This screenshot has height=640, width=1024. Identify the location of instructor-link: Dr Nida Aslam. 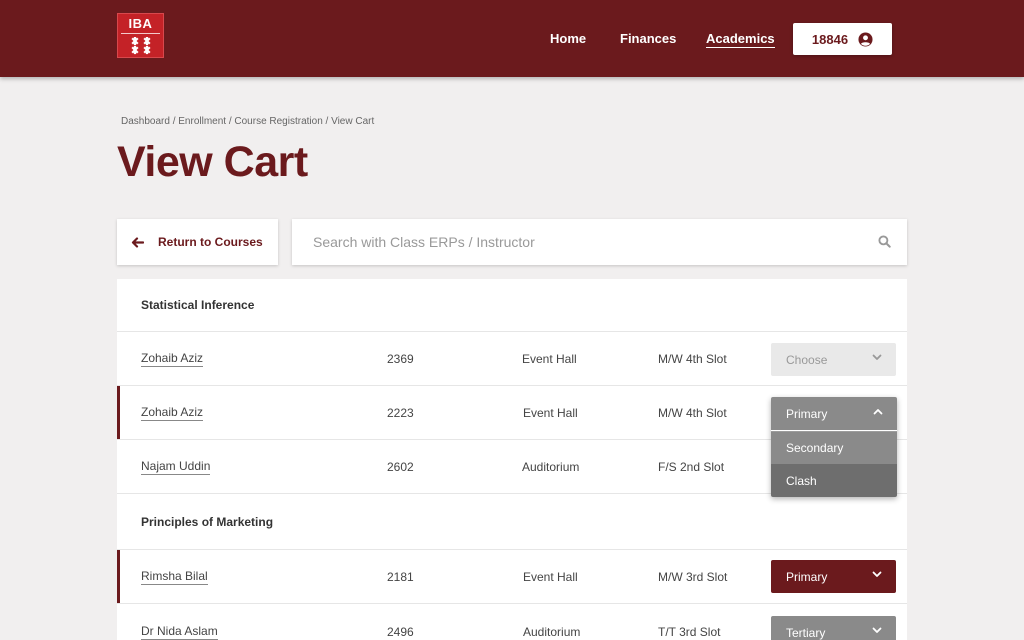
(179, 632).